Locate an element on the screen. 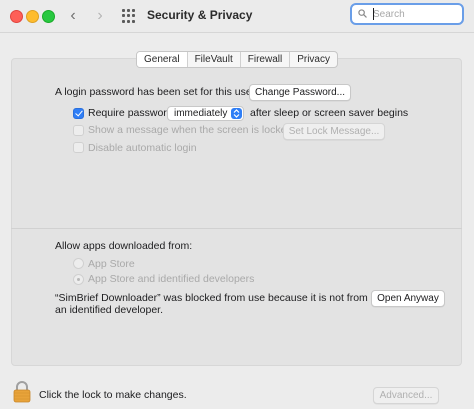 This screenshot has height=409, width=474. radio-app-store-label: App Store is located at coordinates (111, 264).